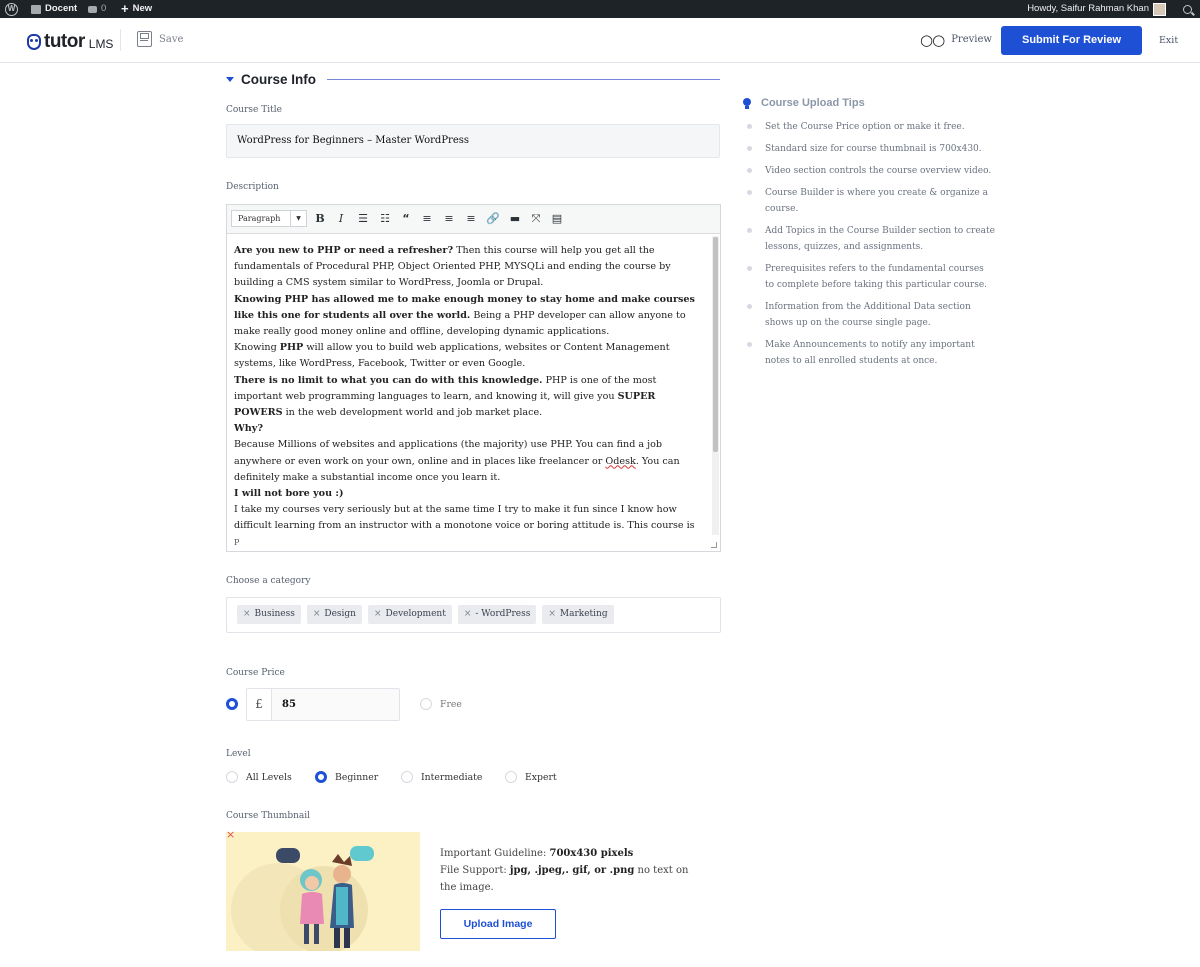 This screenshot has width=1200, height=967. Describe the element at coordinates (269, 777) in the screenshot. I see `level-all-levels-label: All Levels` at that location.